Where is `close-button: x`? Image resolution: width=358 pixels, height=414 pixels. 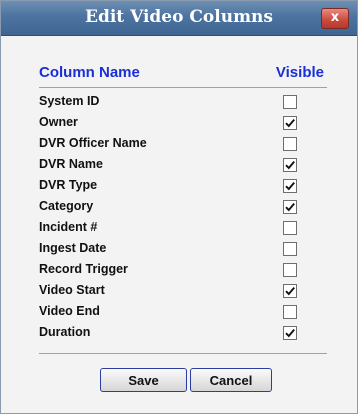
close-button: x is located at coordinates (335, 18).